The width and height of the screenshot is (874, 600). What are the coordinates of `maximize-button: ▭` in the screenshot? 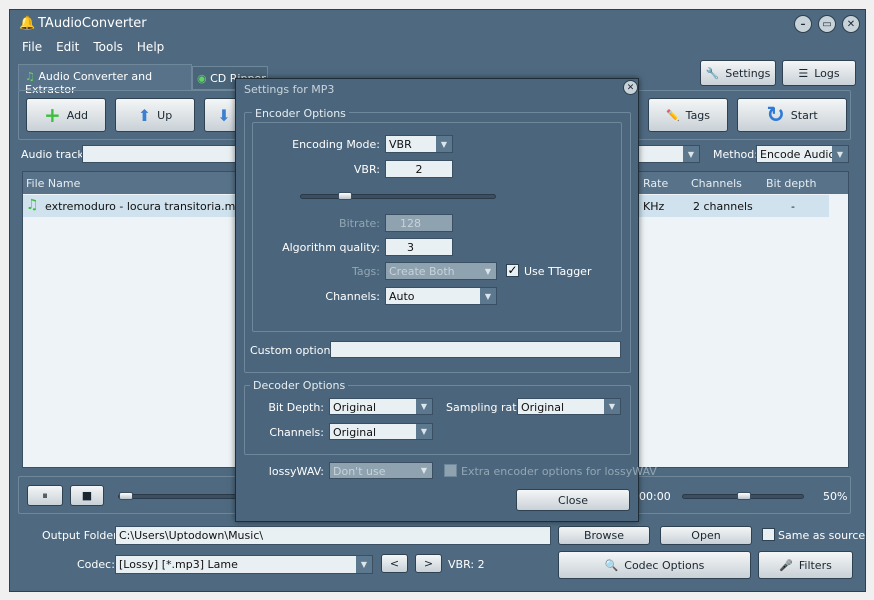 It's located at (827, 24).